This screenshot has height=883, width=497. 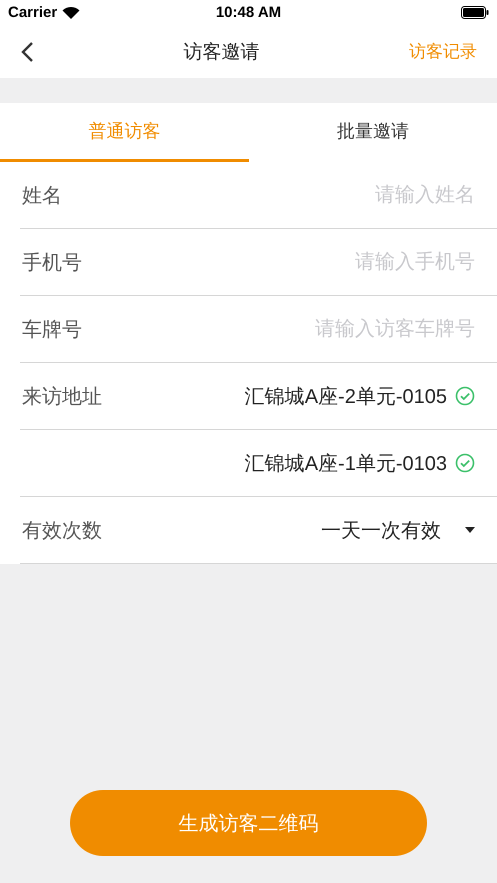 What do you see at coordinates (41, 196) in the screenshot?
I see `field-label: 姓名` at bounding box center [41, 196].